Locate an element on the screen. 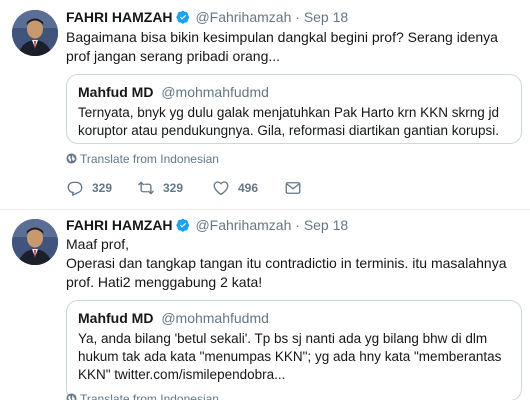 The height and width of the screenshot is (400, 530). retweet-button: 329 is located at coordinates (160, 188).